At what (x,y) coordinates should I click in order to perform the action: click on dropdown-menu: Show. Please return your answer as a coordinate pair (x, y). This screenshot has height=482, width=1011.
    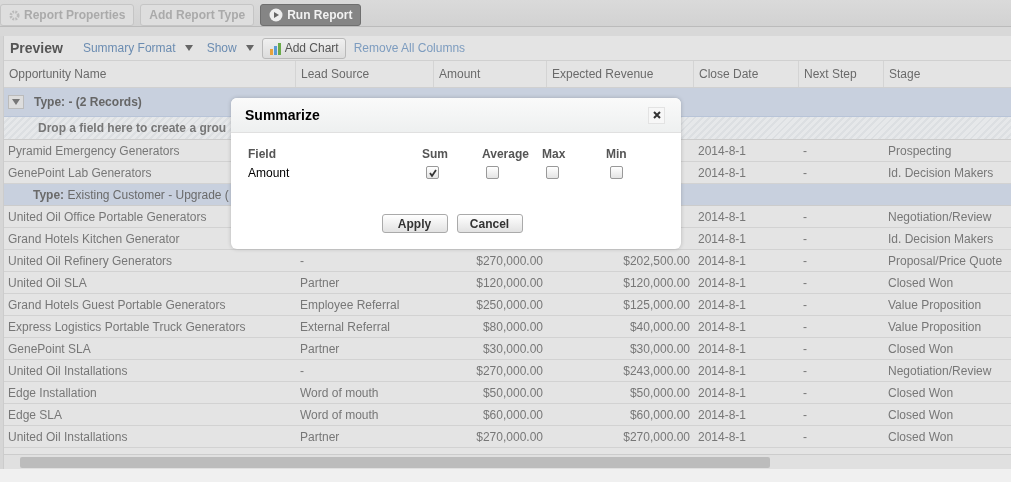
    Looking at the image, I should click on (230, 48).